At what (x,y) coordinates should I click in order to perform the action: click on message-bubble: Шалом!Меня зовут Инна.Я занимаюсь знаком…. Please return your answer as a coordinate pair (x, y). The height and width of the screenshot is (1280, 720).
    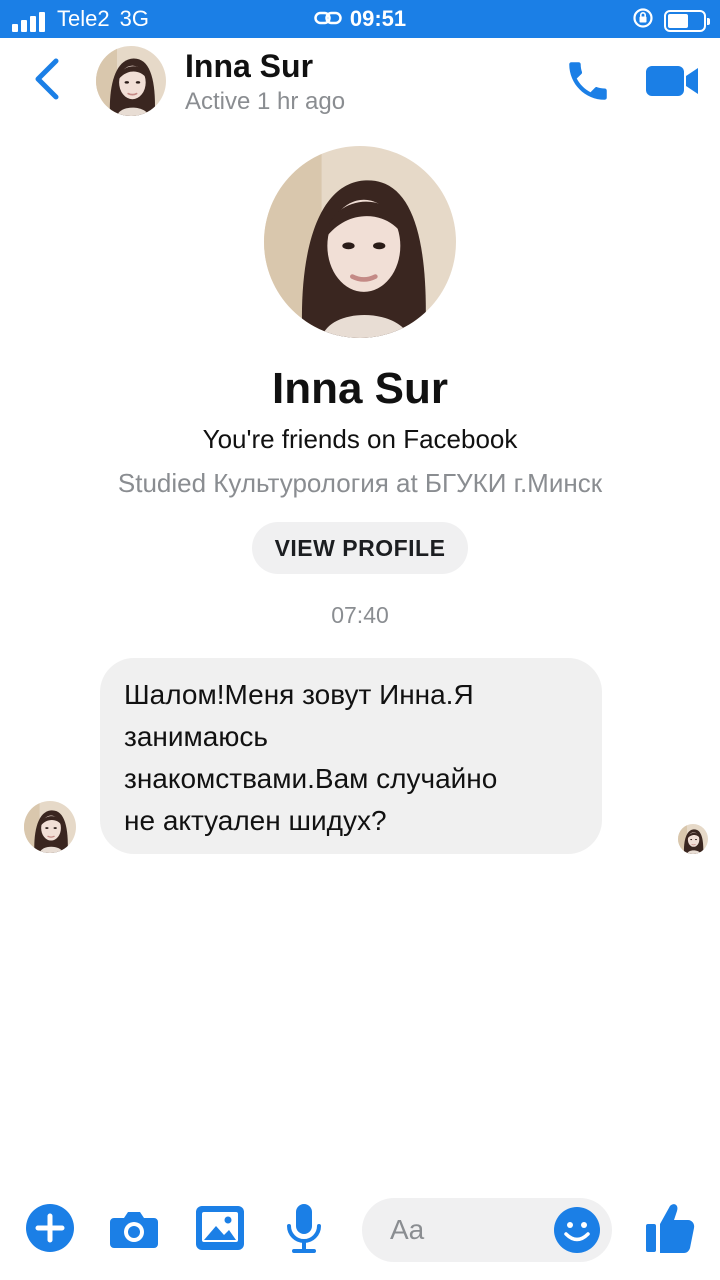
    Looking at the image, I should click on (351, 756).